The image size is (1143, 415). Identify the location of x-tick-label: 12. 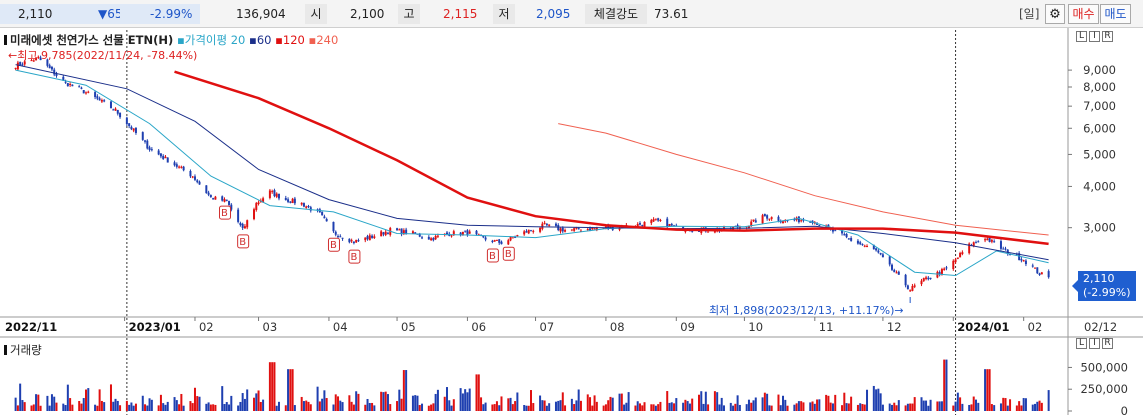
(894, 327).